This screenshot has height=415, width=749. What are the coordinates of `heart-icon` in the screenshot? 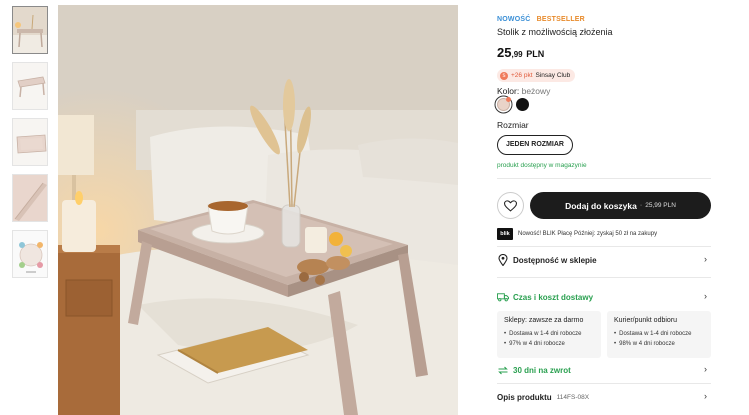 It's located at (510, 205).